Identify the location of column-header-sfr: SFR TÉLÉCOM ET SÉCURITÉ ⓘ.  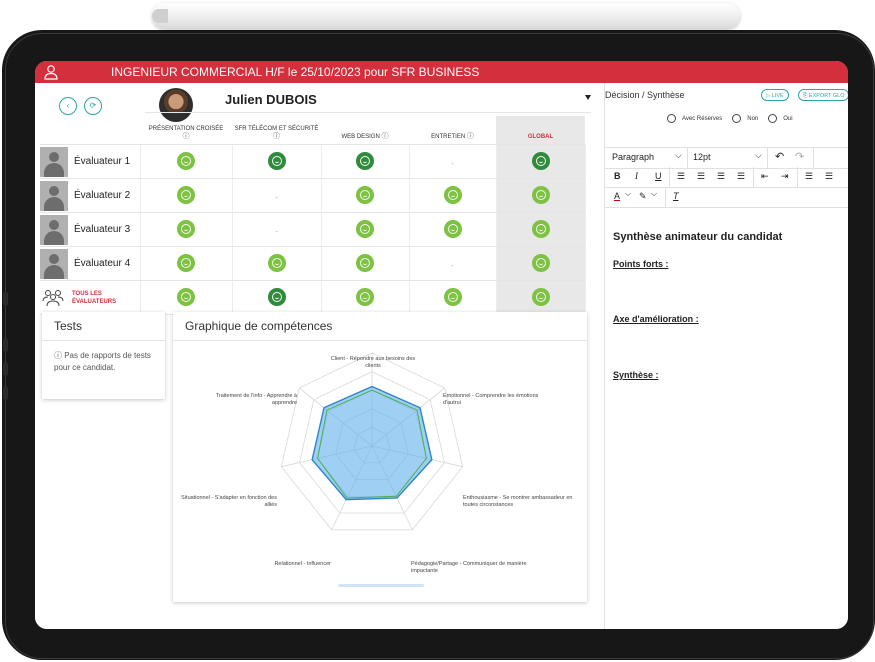
(276, 130).